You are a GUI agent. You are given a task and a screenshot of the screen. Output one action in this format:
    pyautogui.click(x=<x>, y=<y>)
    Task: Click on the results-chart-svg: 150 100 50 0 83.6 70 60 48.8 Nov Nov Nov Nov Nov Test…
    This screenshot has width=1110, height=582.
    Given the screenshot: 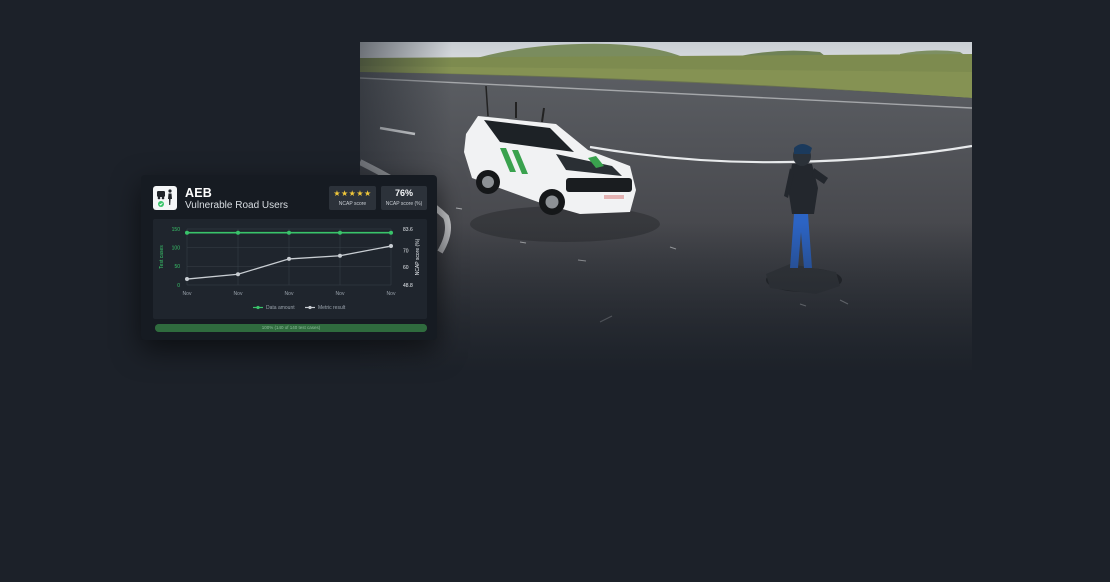 What is the action you would take?
    pyautogui.click(x=290, y=269)
    